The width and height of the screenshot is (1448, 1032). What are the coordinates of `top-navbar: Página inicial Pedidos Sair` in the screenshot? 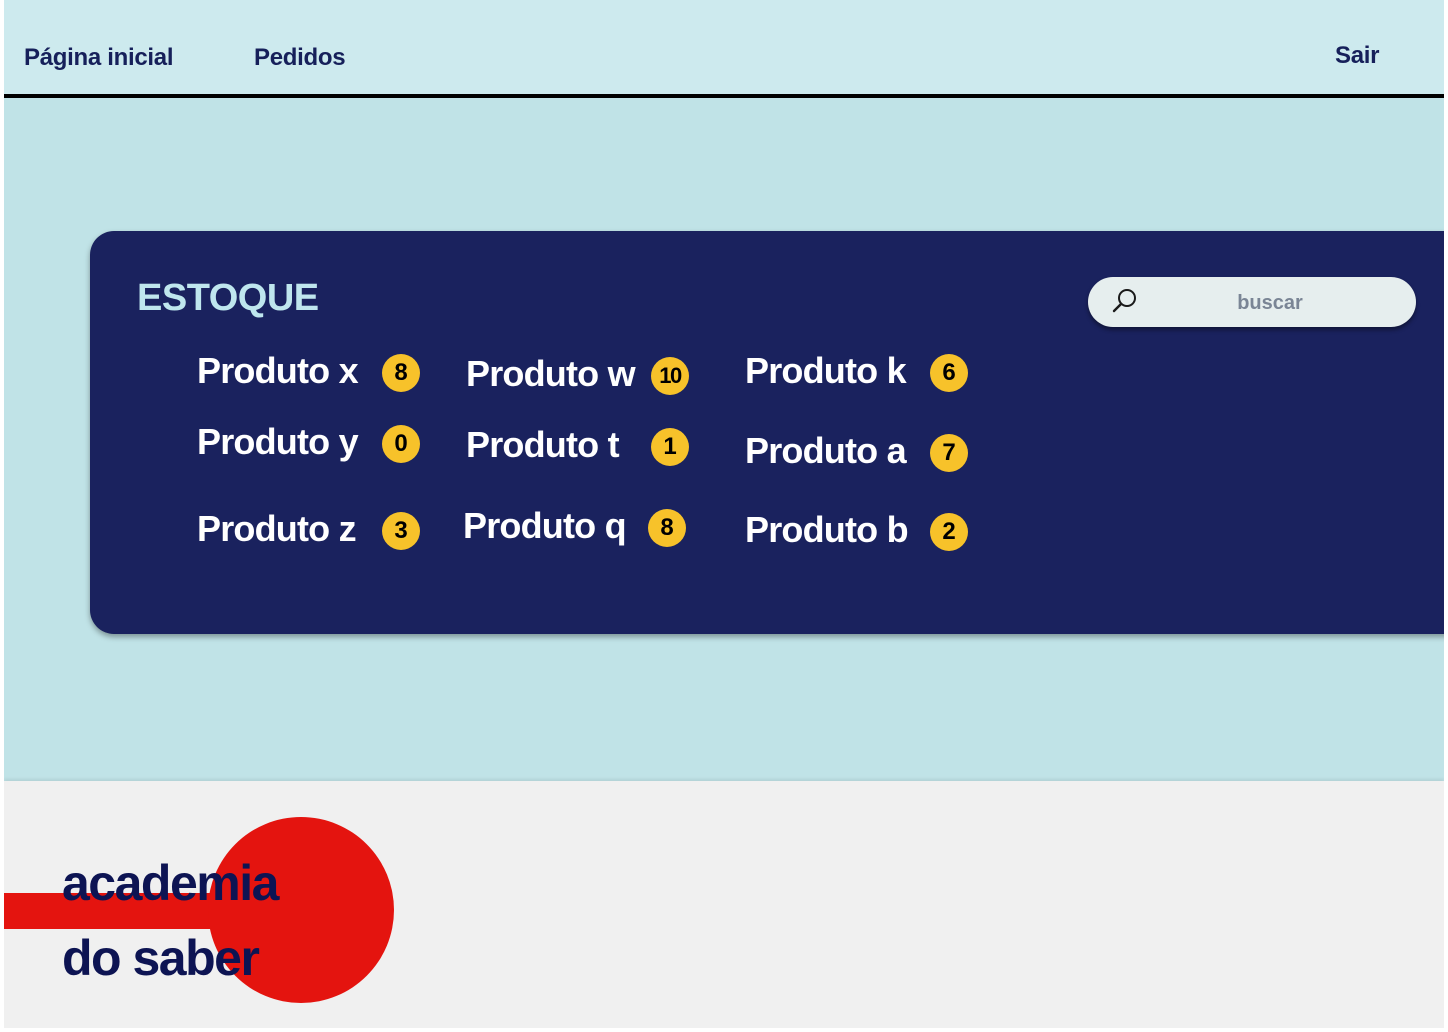 It's located at (724, 49).